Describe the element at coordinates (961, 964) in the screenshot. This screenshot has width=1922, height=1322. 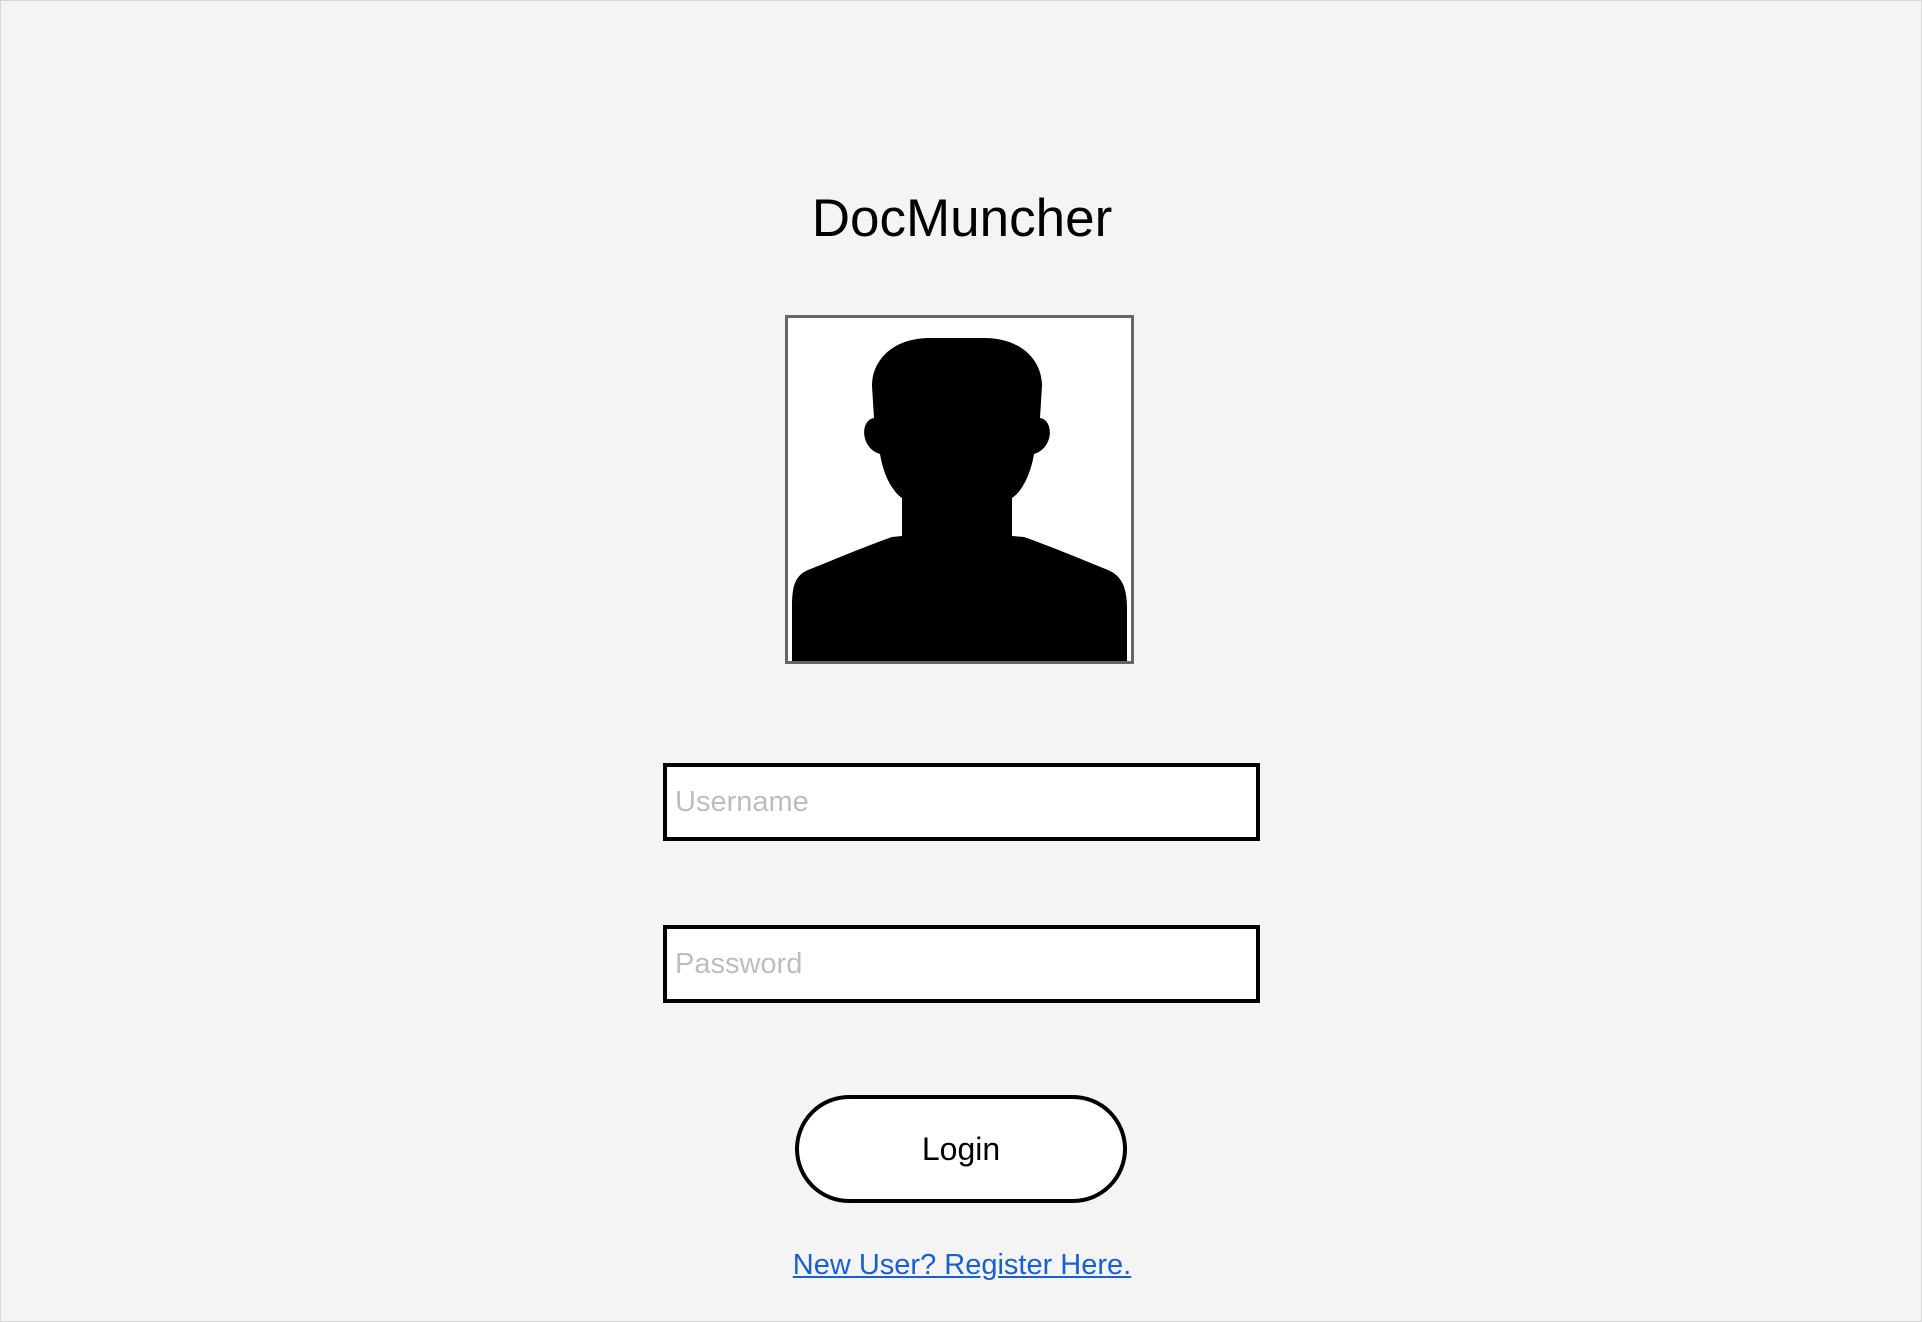
I see `password-input` at that location.